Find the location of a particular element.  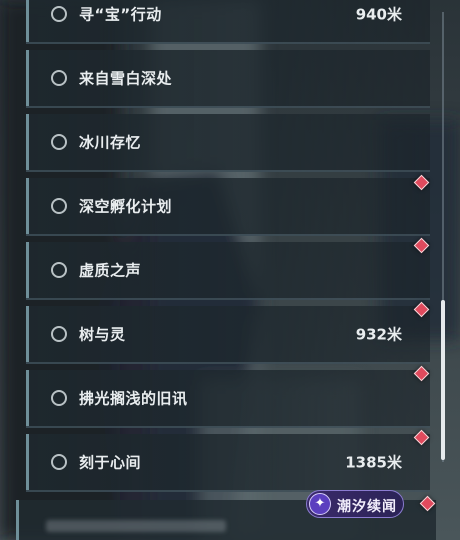

quest-title: 树与灵 is located at coordinates (102, 334).